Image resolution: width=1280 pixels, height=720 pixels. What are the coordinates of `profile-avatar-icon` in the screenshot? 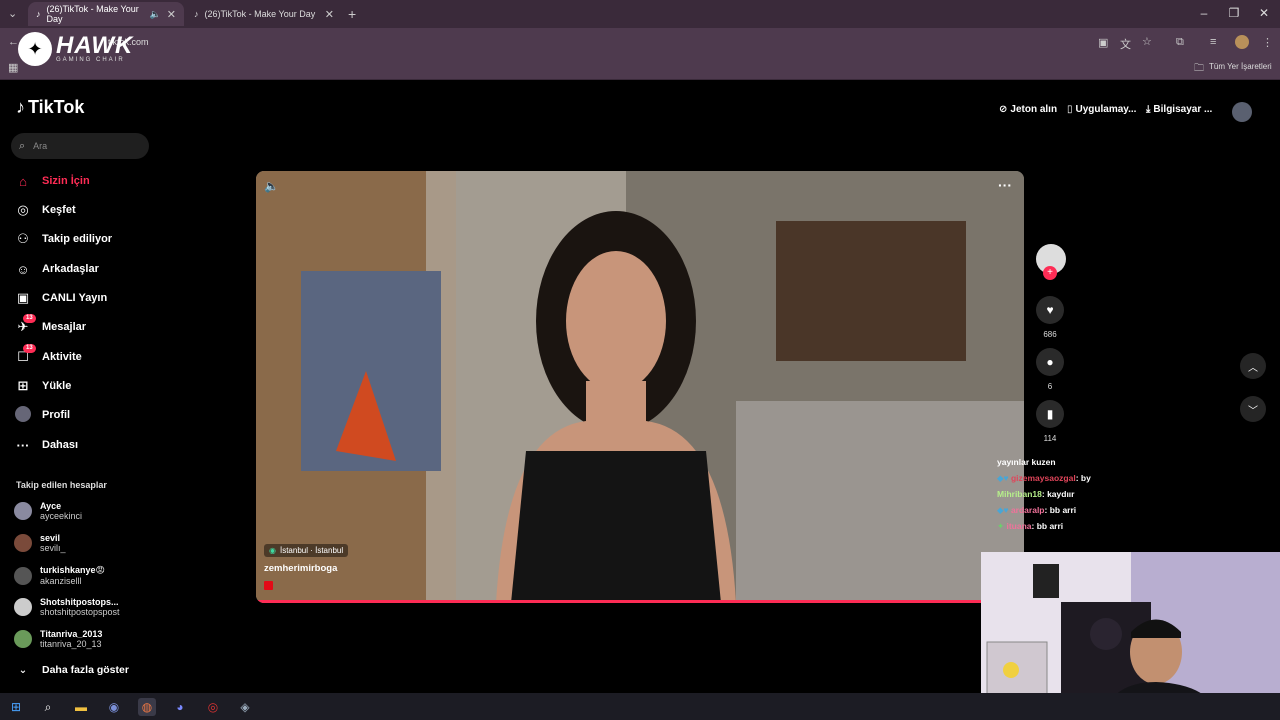 It's located at (1242, 42).